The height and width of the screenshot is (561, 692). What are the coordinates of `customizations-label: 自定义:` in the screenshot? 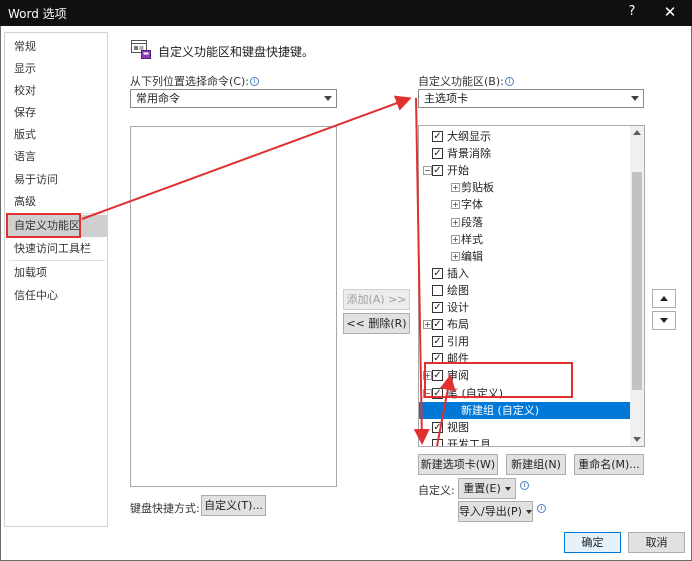 It's located at (436, 490).